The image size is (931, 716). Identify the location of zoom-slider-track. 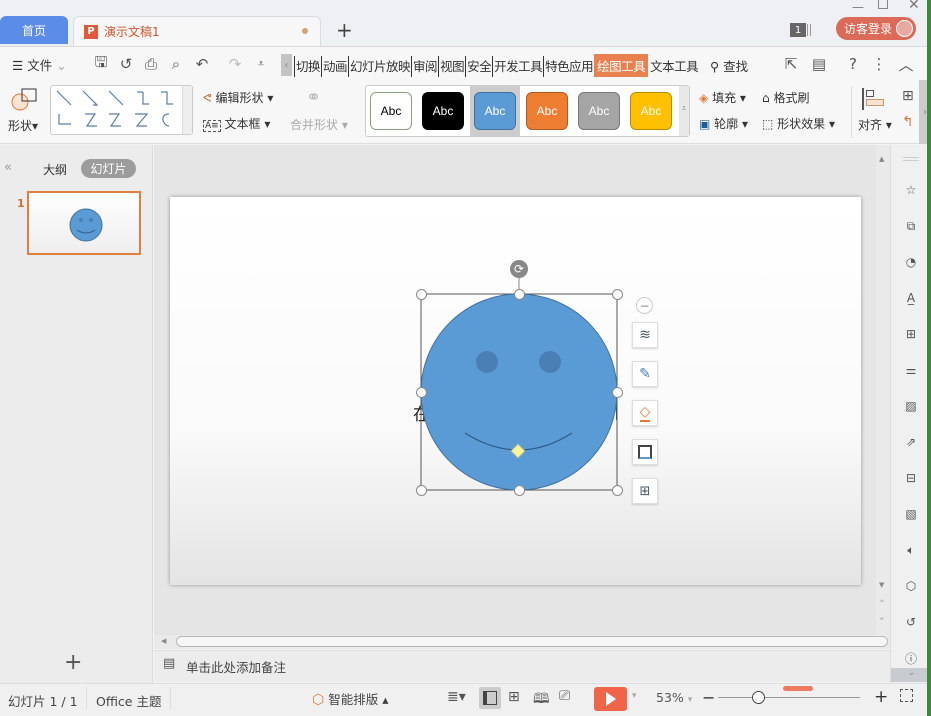
(789, 697).